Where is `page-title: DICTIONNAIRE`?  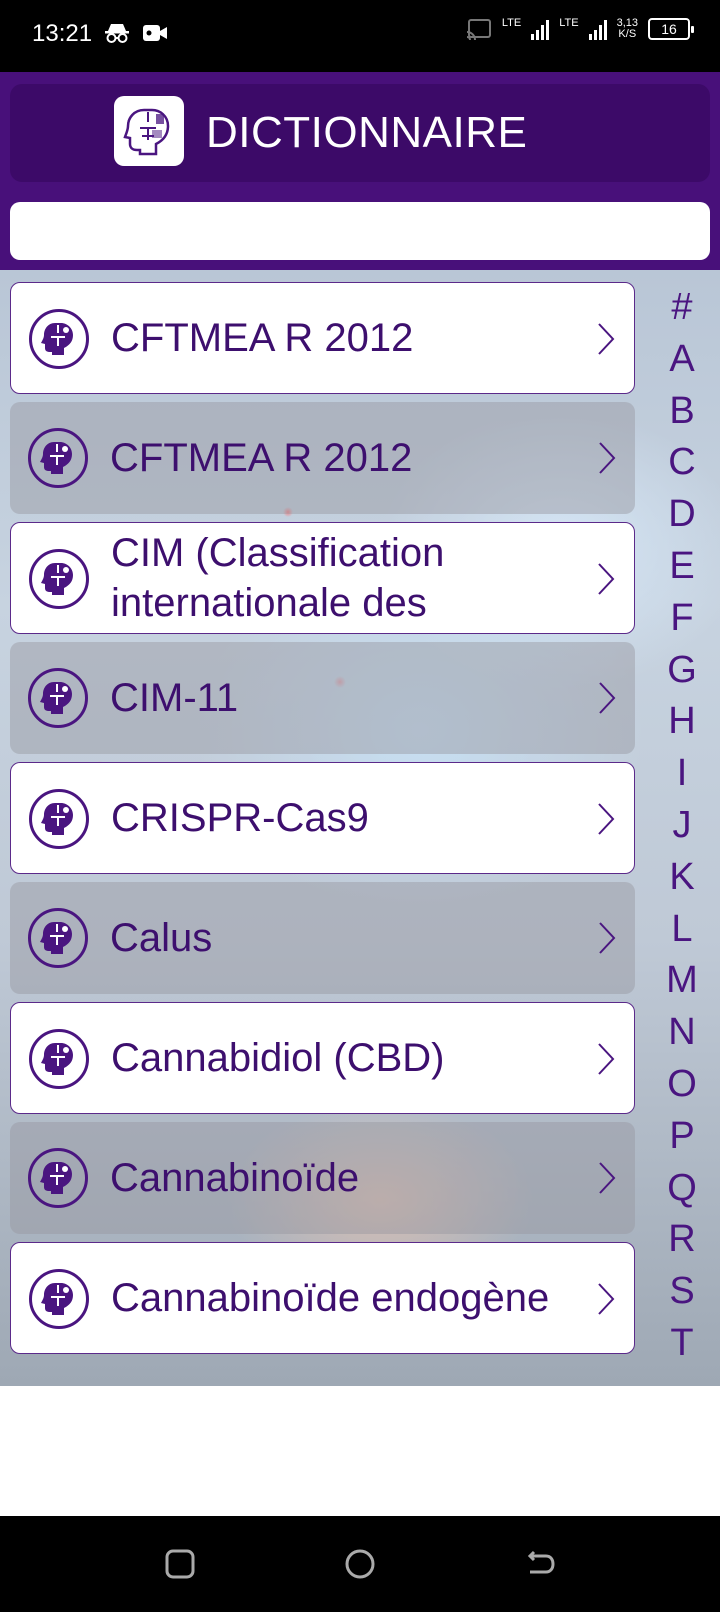
page-title: DICTIONNAIRE is located at coordinates (367, 132).